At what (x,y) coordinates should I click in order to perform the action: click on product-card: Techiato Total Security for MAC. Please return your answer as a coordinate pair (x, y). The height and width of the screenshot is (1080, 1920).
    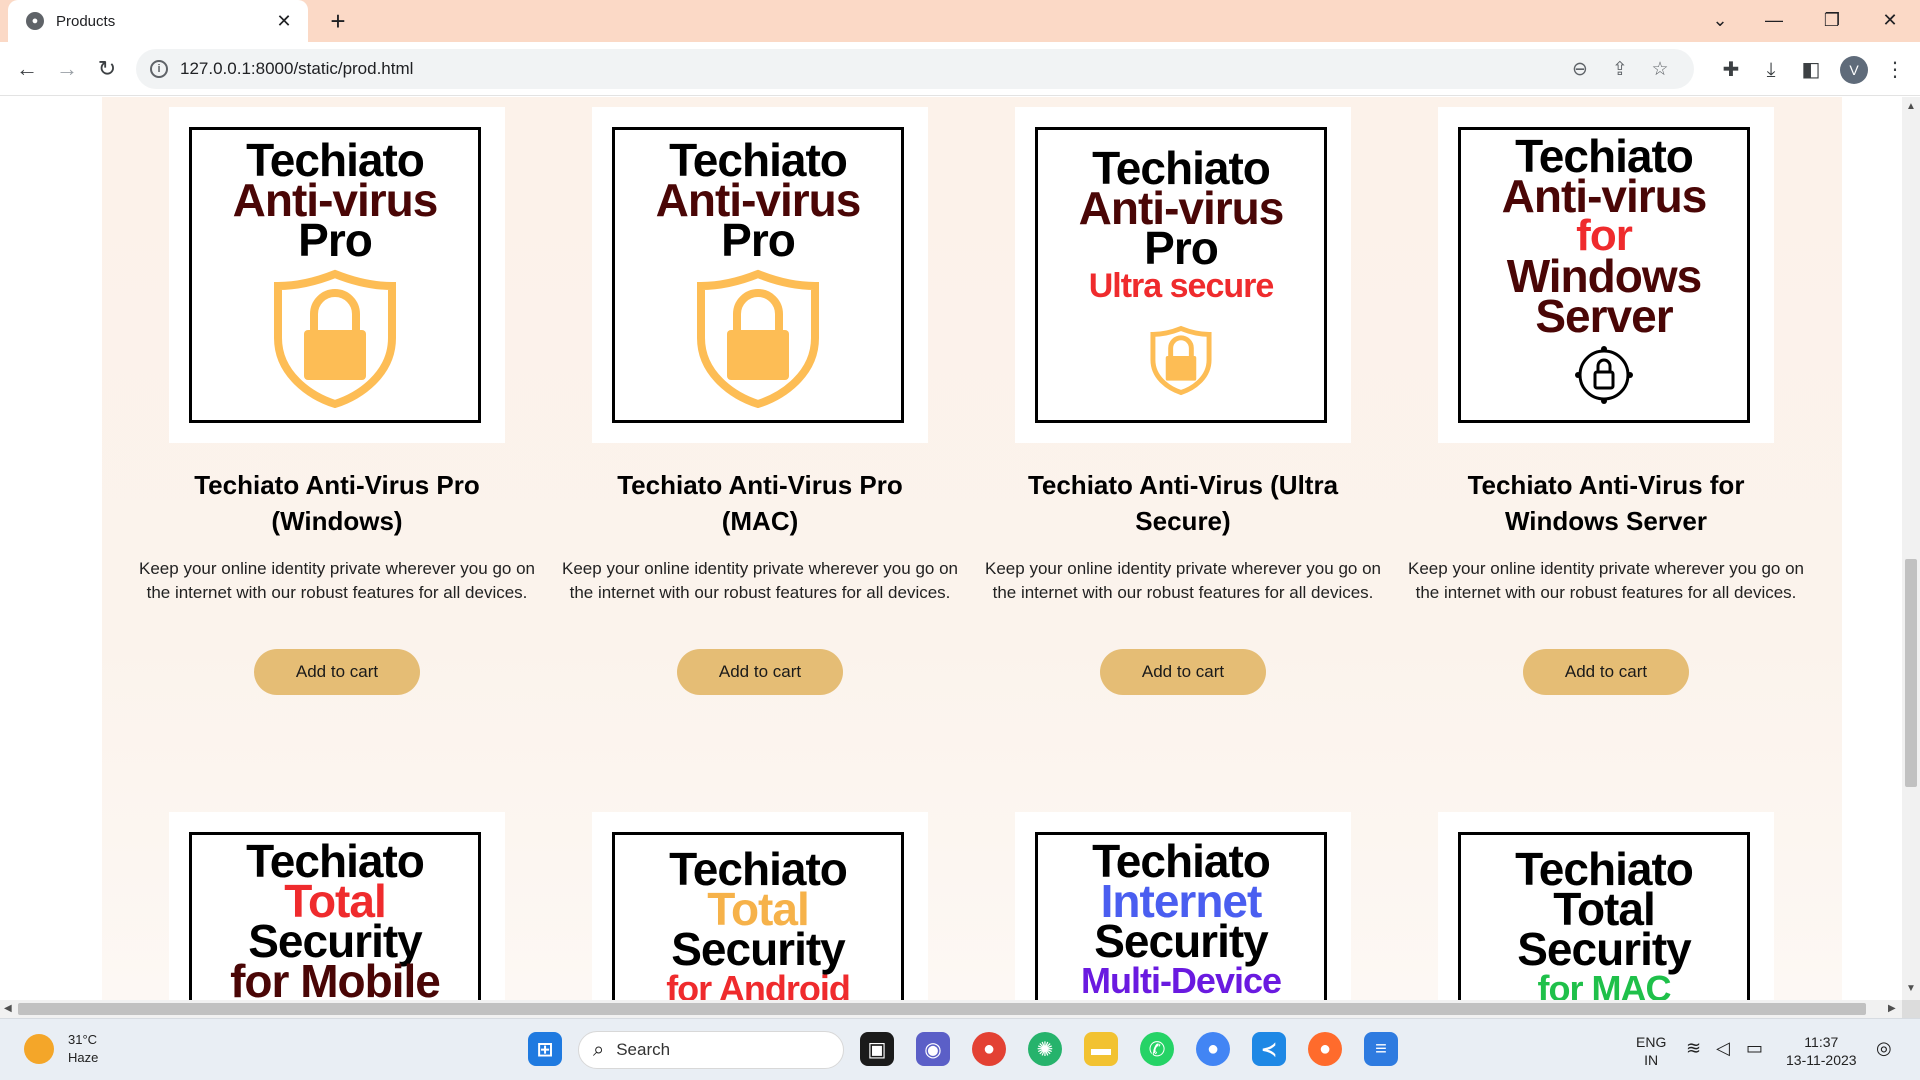
    Looking at the image, I should click on (1606, 906).